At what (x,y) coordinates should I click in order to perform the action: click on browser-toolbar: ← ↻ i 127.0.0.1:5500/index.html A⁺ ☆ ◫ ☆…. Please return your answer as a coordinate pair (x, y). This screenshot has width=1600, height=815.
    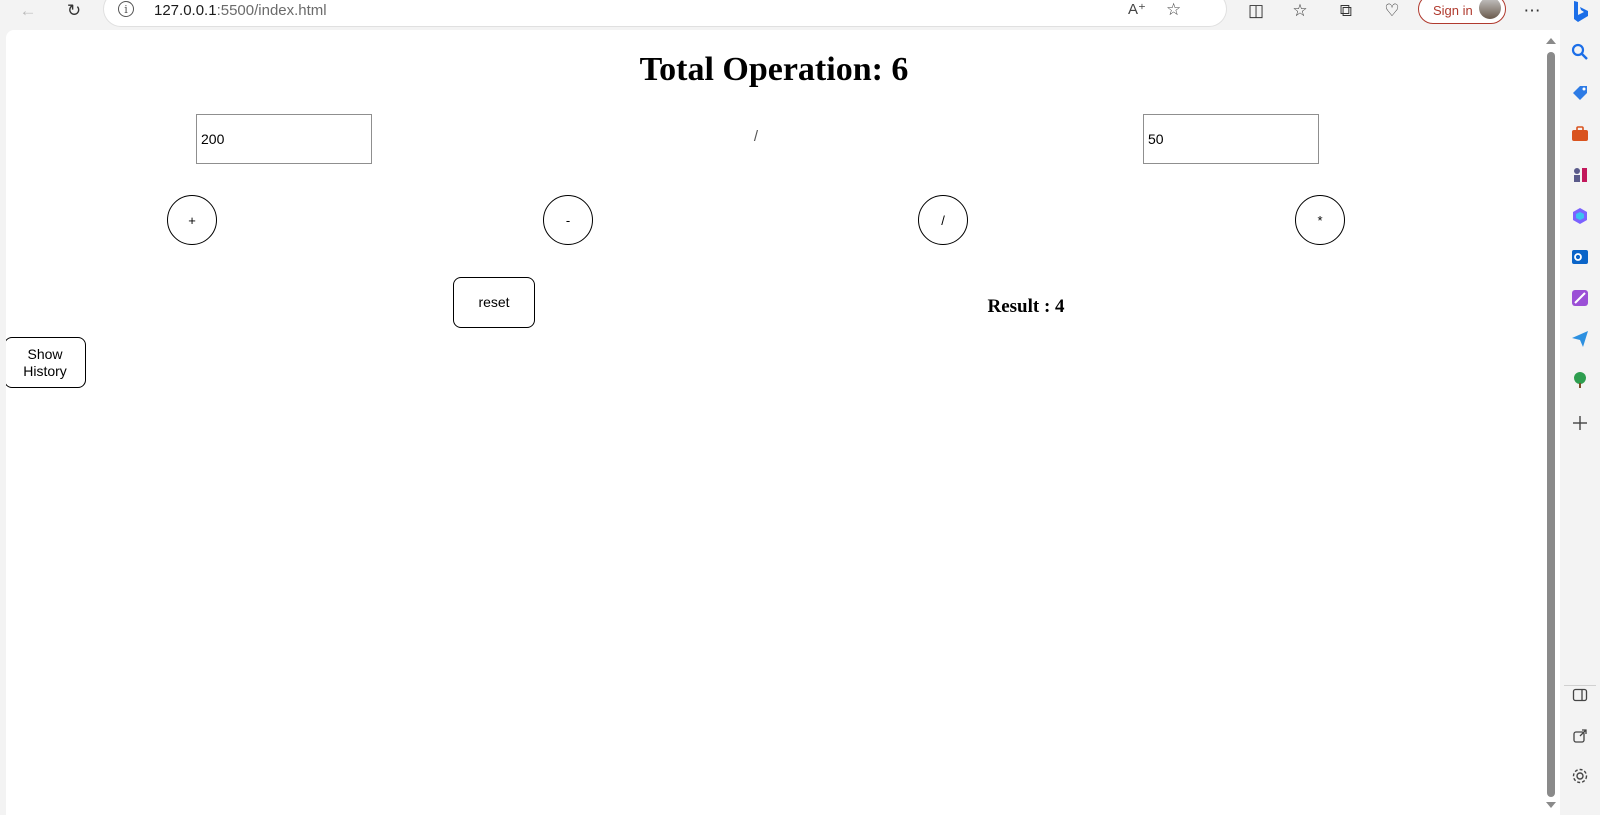
    Looking at the image, I should click on (780, 15).